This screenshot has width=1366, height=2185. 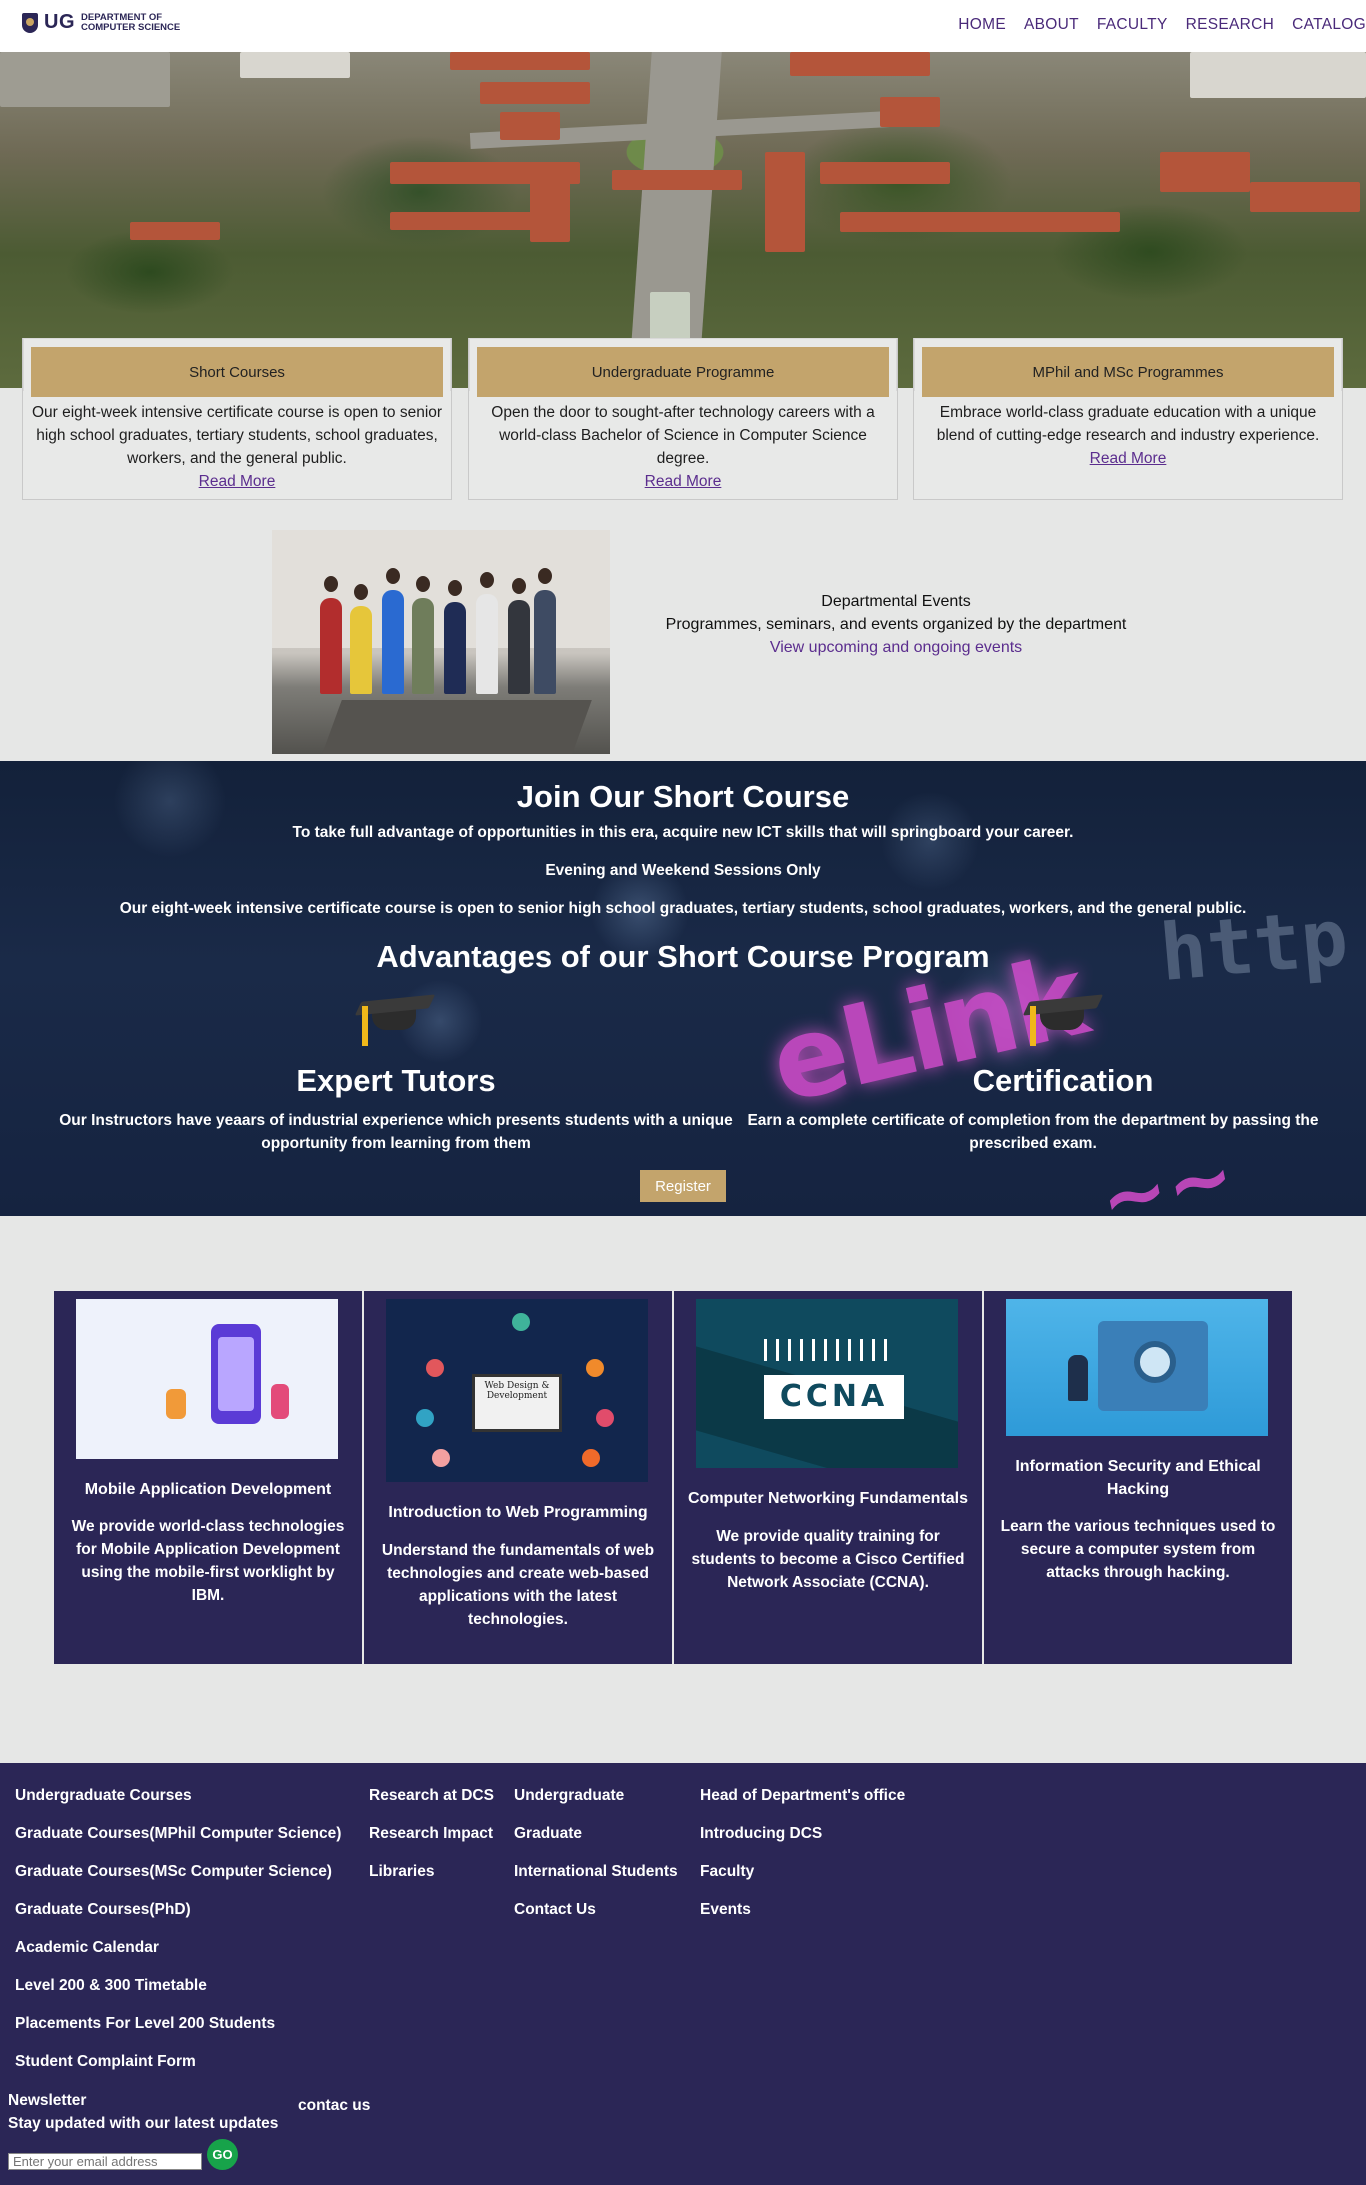 What do you see at coordinates (47, 2100) in the screenshot?
I see `newsletter-title: Newsletter` at bounding box center [47, 2100].